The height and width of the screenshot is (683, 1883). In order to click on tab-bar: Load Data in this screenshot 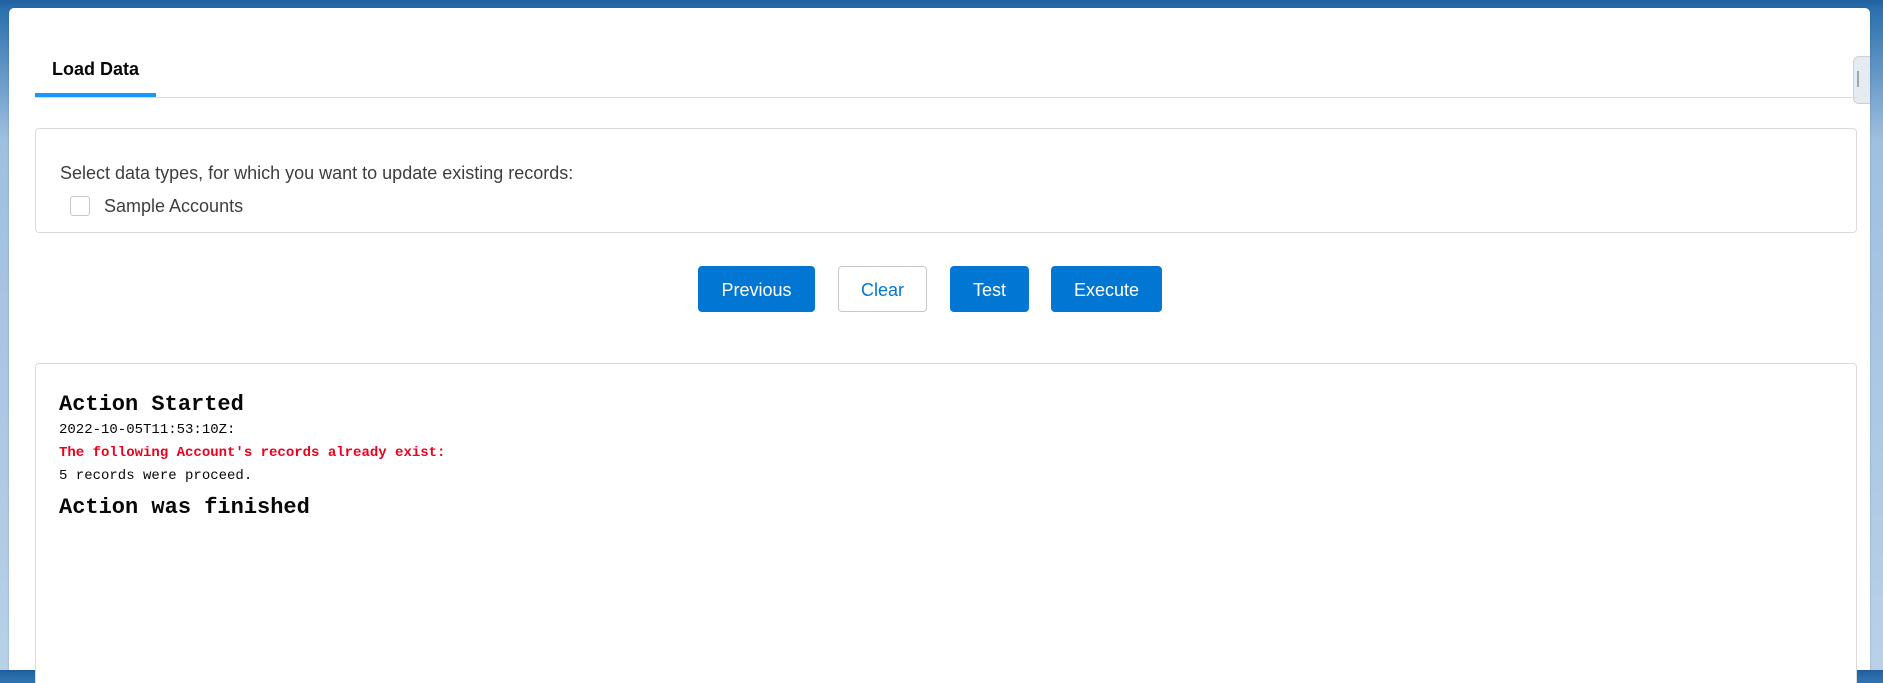, I will do `click(946, 71)`.